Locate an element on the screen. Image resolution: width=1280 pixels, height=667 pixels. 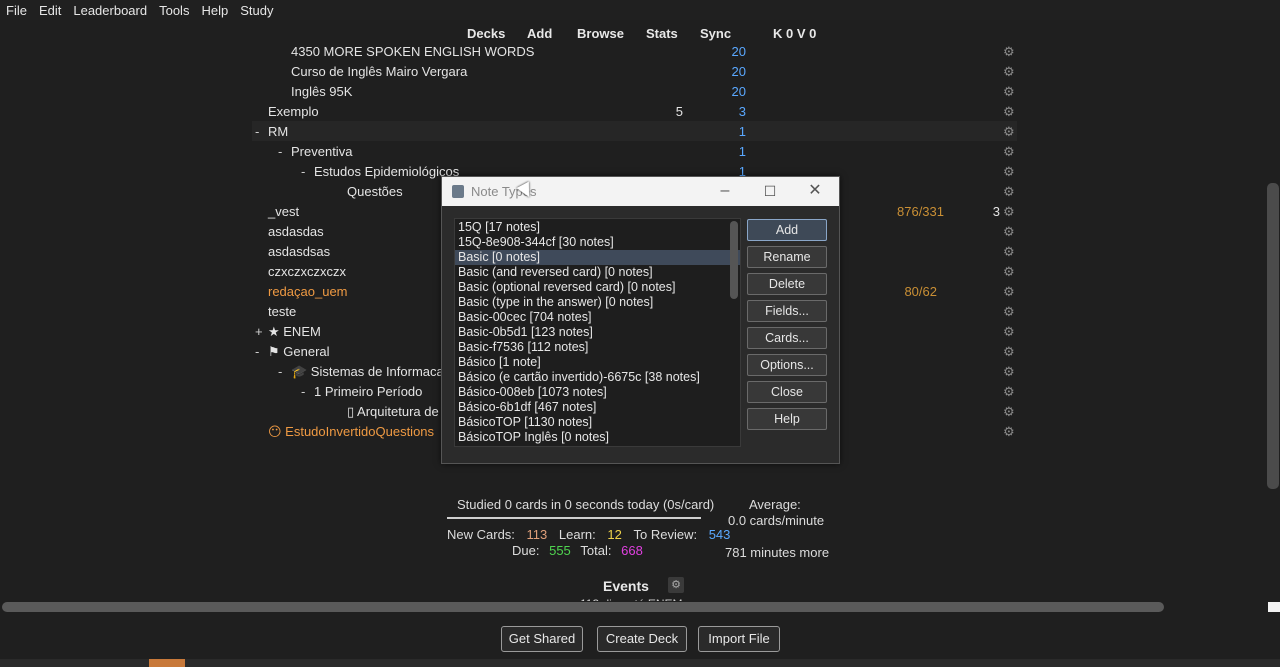
expand-toggle: + is located at coordinates (259, 331).